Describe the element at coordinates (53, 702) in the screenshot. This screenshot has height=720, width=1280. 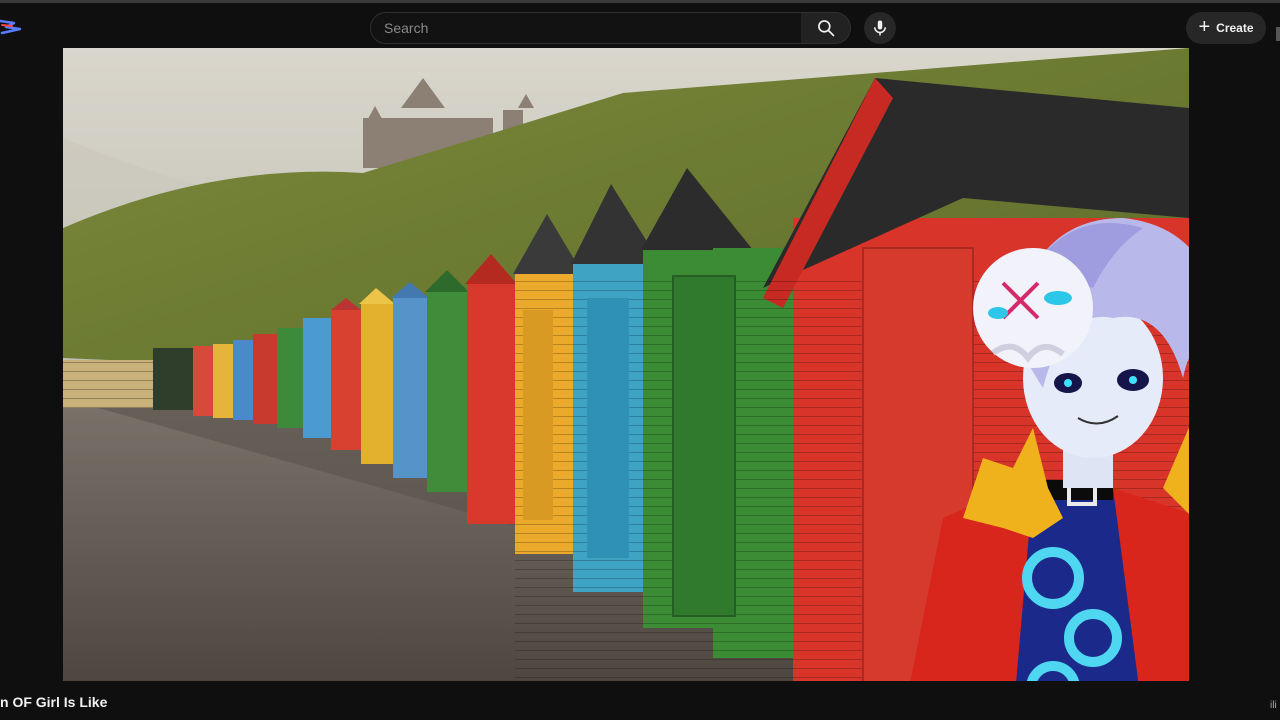
I see `video-title: n OF Girl Is Like` at that location.